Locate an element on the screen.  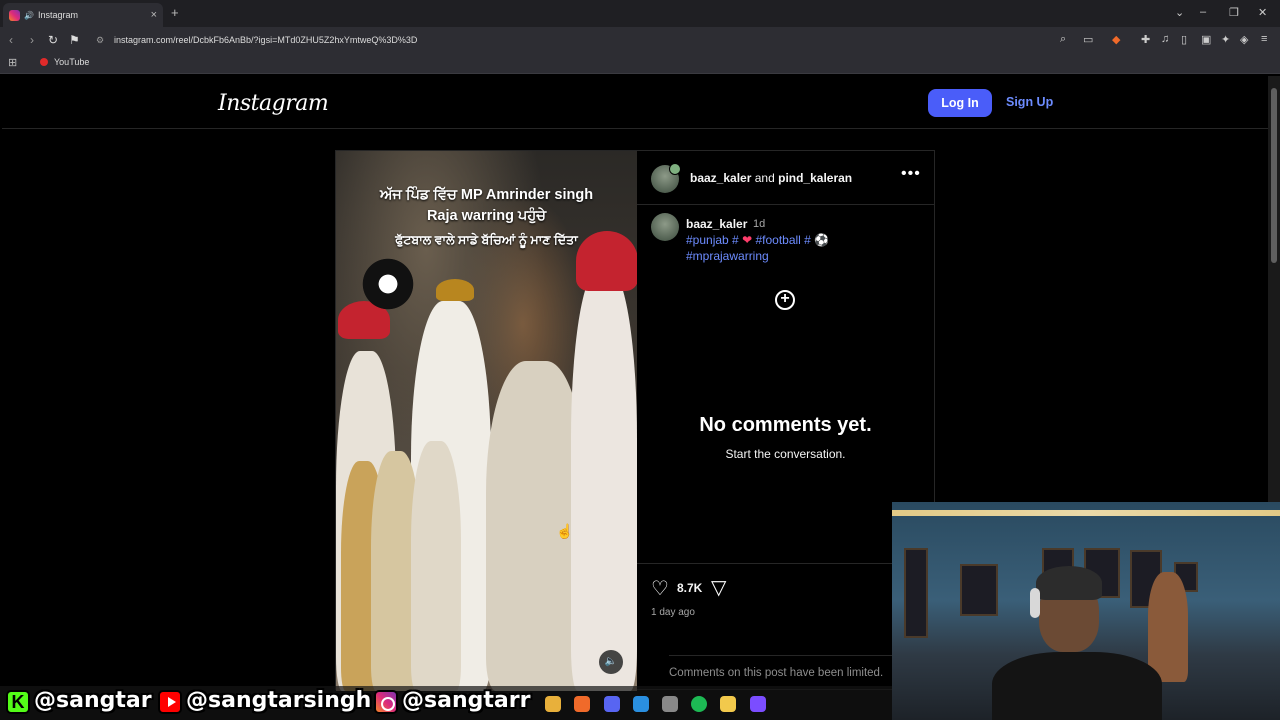
overlay-text-line1: ਅੱਜ ਪਿੰਡ ਵਿੱਚ MP Amrinder singh is located at coordinates (486, 195).